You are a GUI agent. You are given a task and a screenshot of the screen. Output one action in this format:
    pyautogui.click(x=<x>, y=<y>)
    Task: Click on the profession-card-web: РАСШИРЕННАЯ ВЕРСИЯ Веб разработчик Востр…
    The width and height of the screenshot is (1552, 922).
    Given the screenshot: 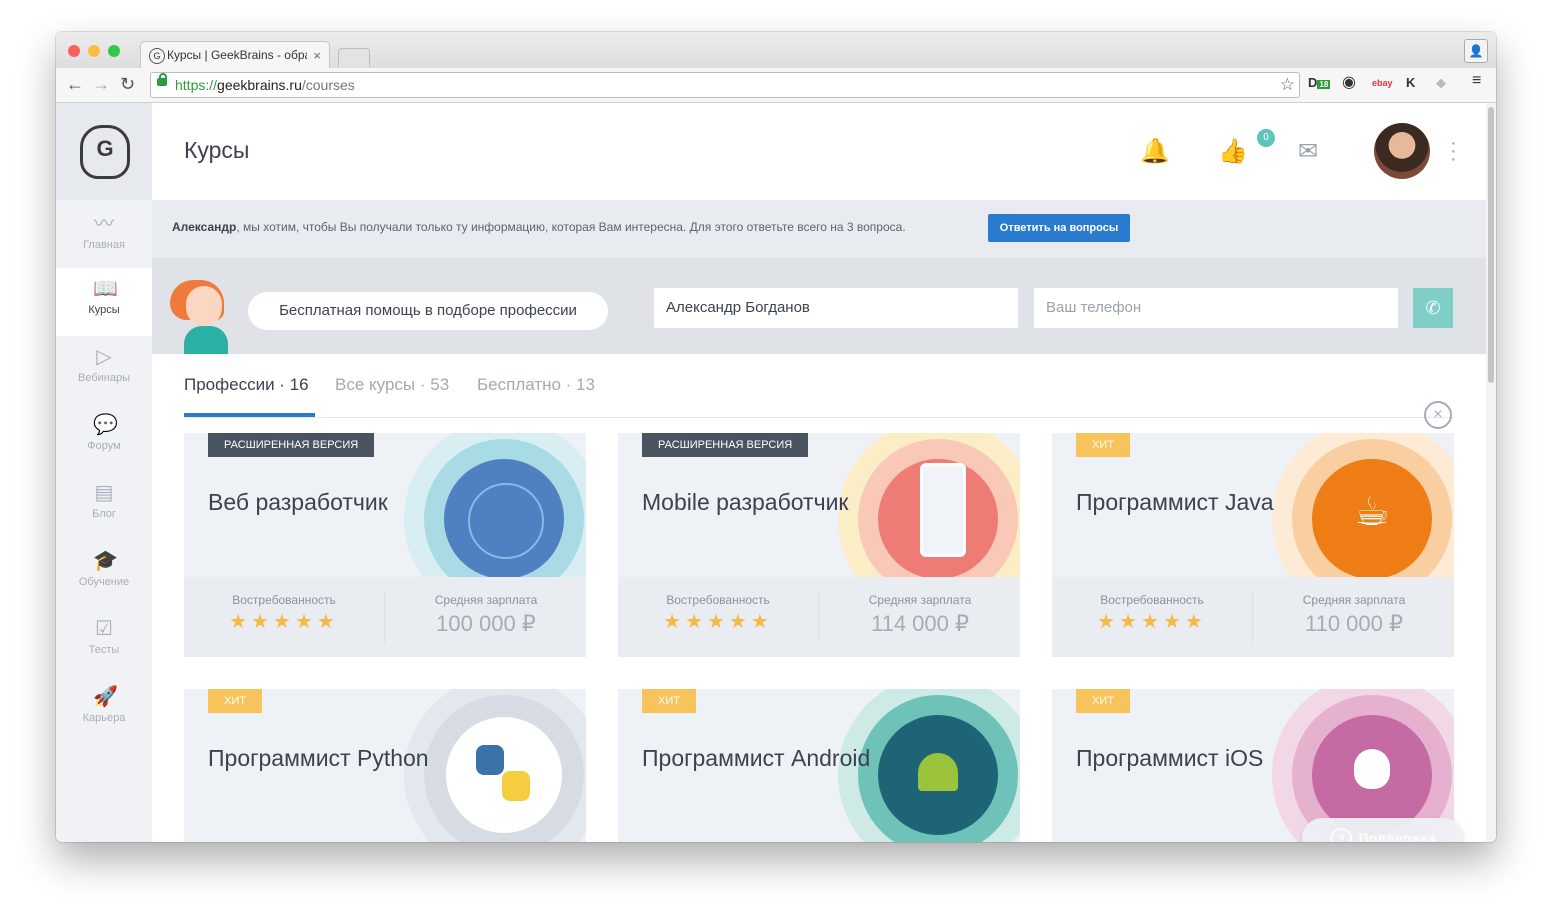 What is the action you would take?
    pyautogui.click(x=385, y=545)
    